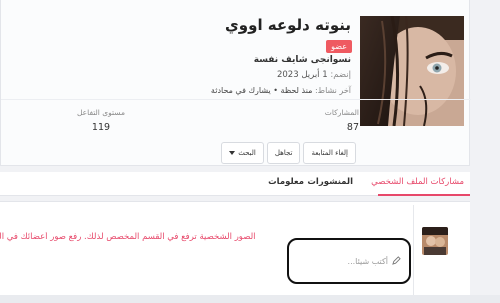 The width and height of the screenshot is (500, 303). Describe the element at coordinates (424, 195) in the screenshot. I see `active-tab-indicator` at that location.